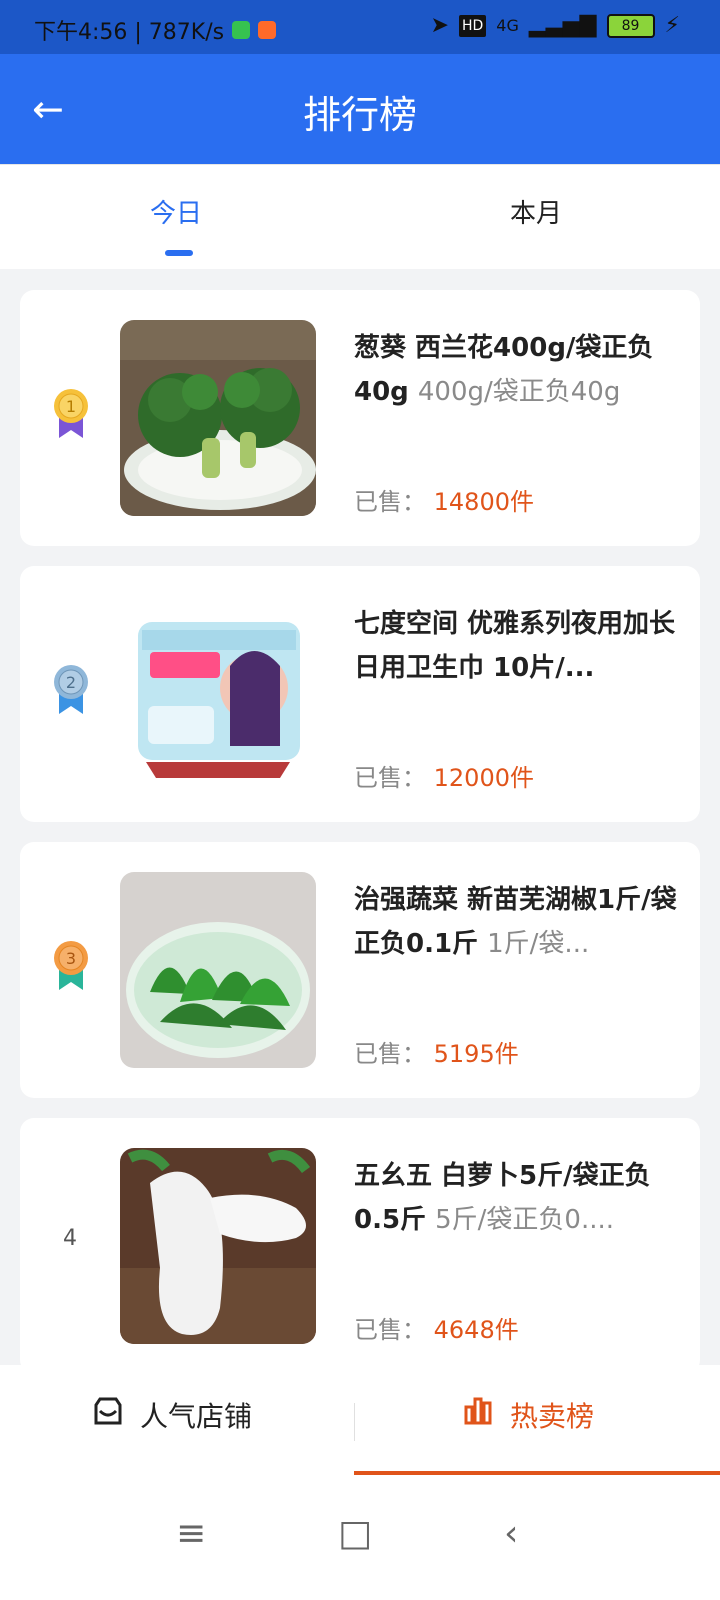 This screenshot has width=720, height=1600. I want to click on rank-number: 4, so click(70, 1238).